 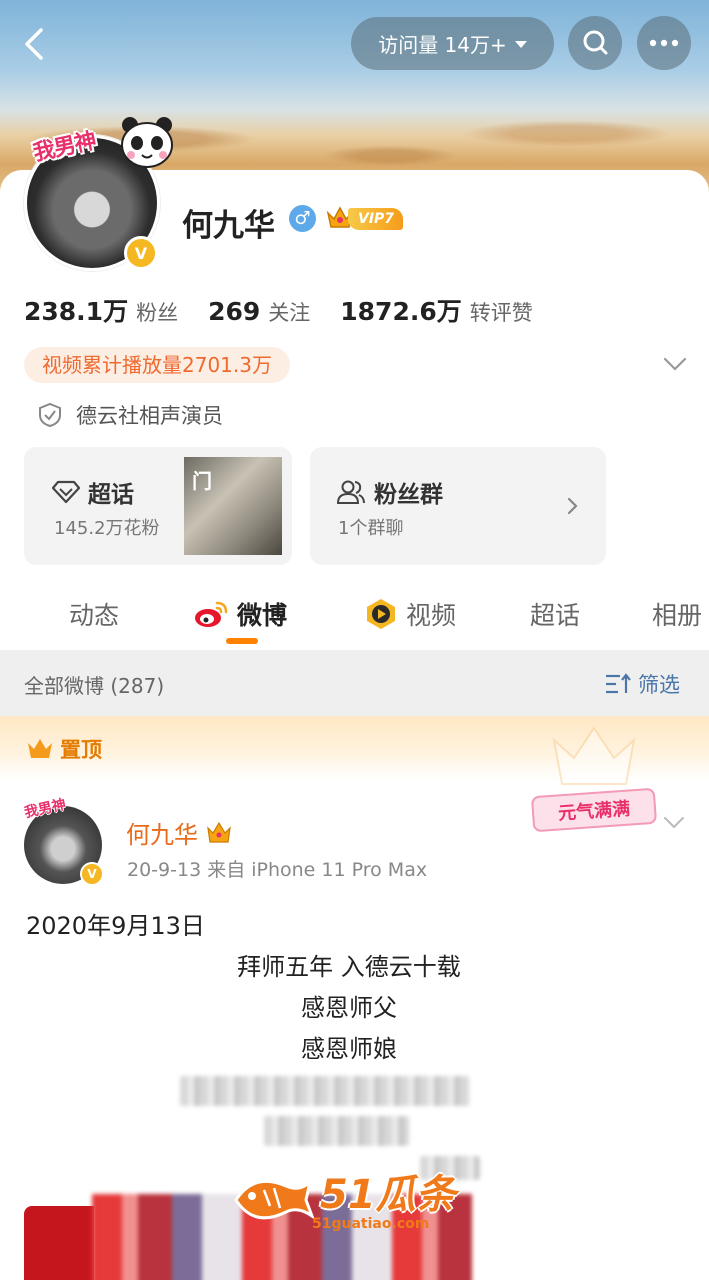 I want to click on fish-logo-icon, so click(x=275, y=1199).